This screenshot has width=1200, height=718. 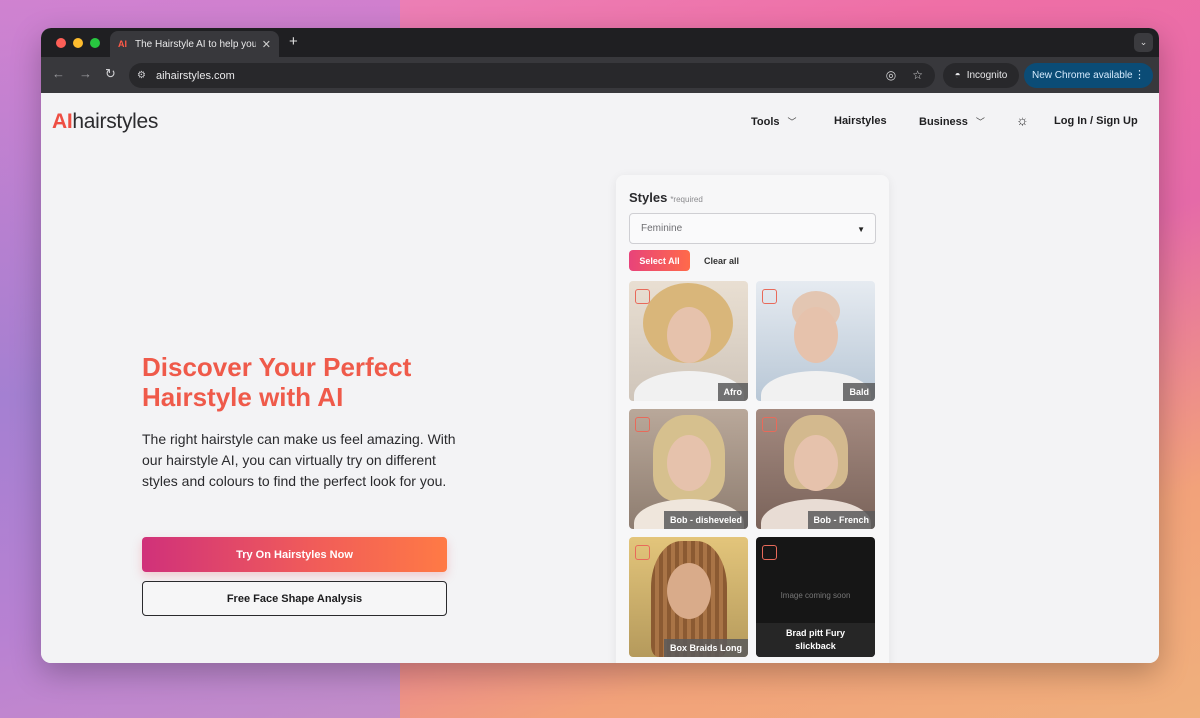 What do you see at coordinates (1143, 42) in the screenshot?
I see `tab-search-icon: ⌄` at bounding box center [1143, 42].